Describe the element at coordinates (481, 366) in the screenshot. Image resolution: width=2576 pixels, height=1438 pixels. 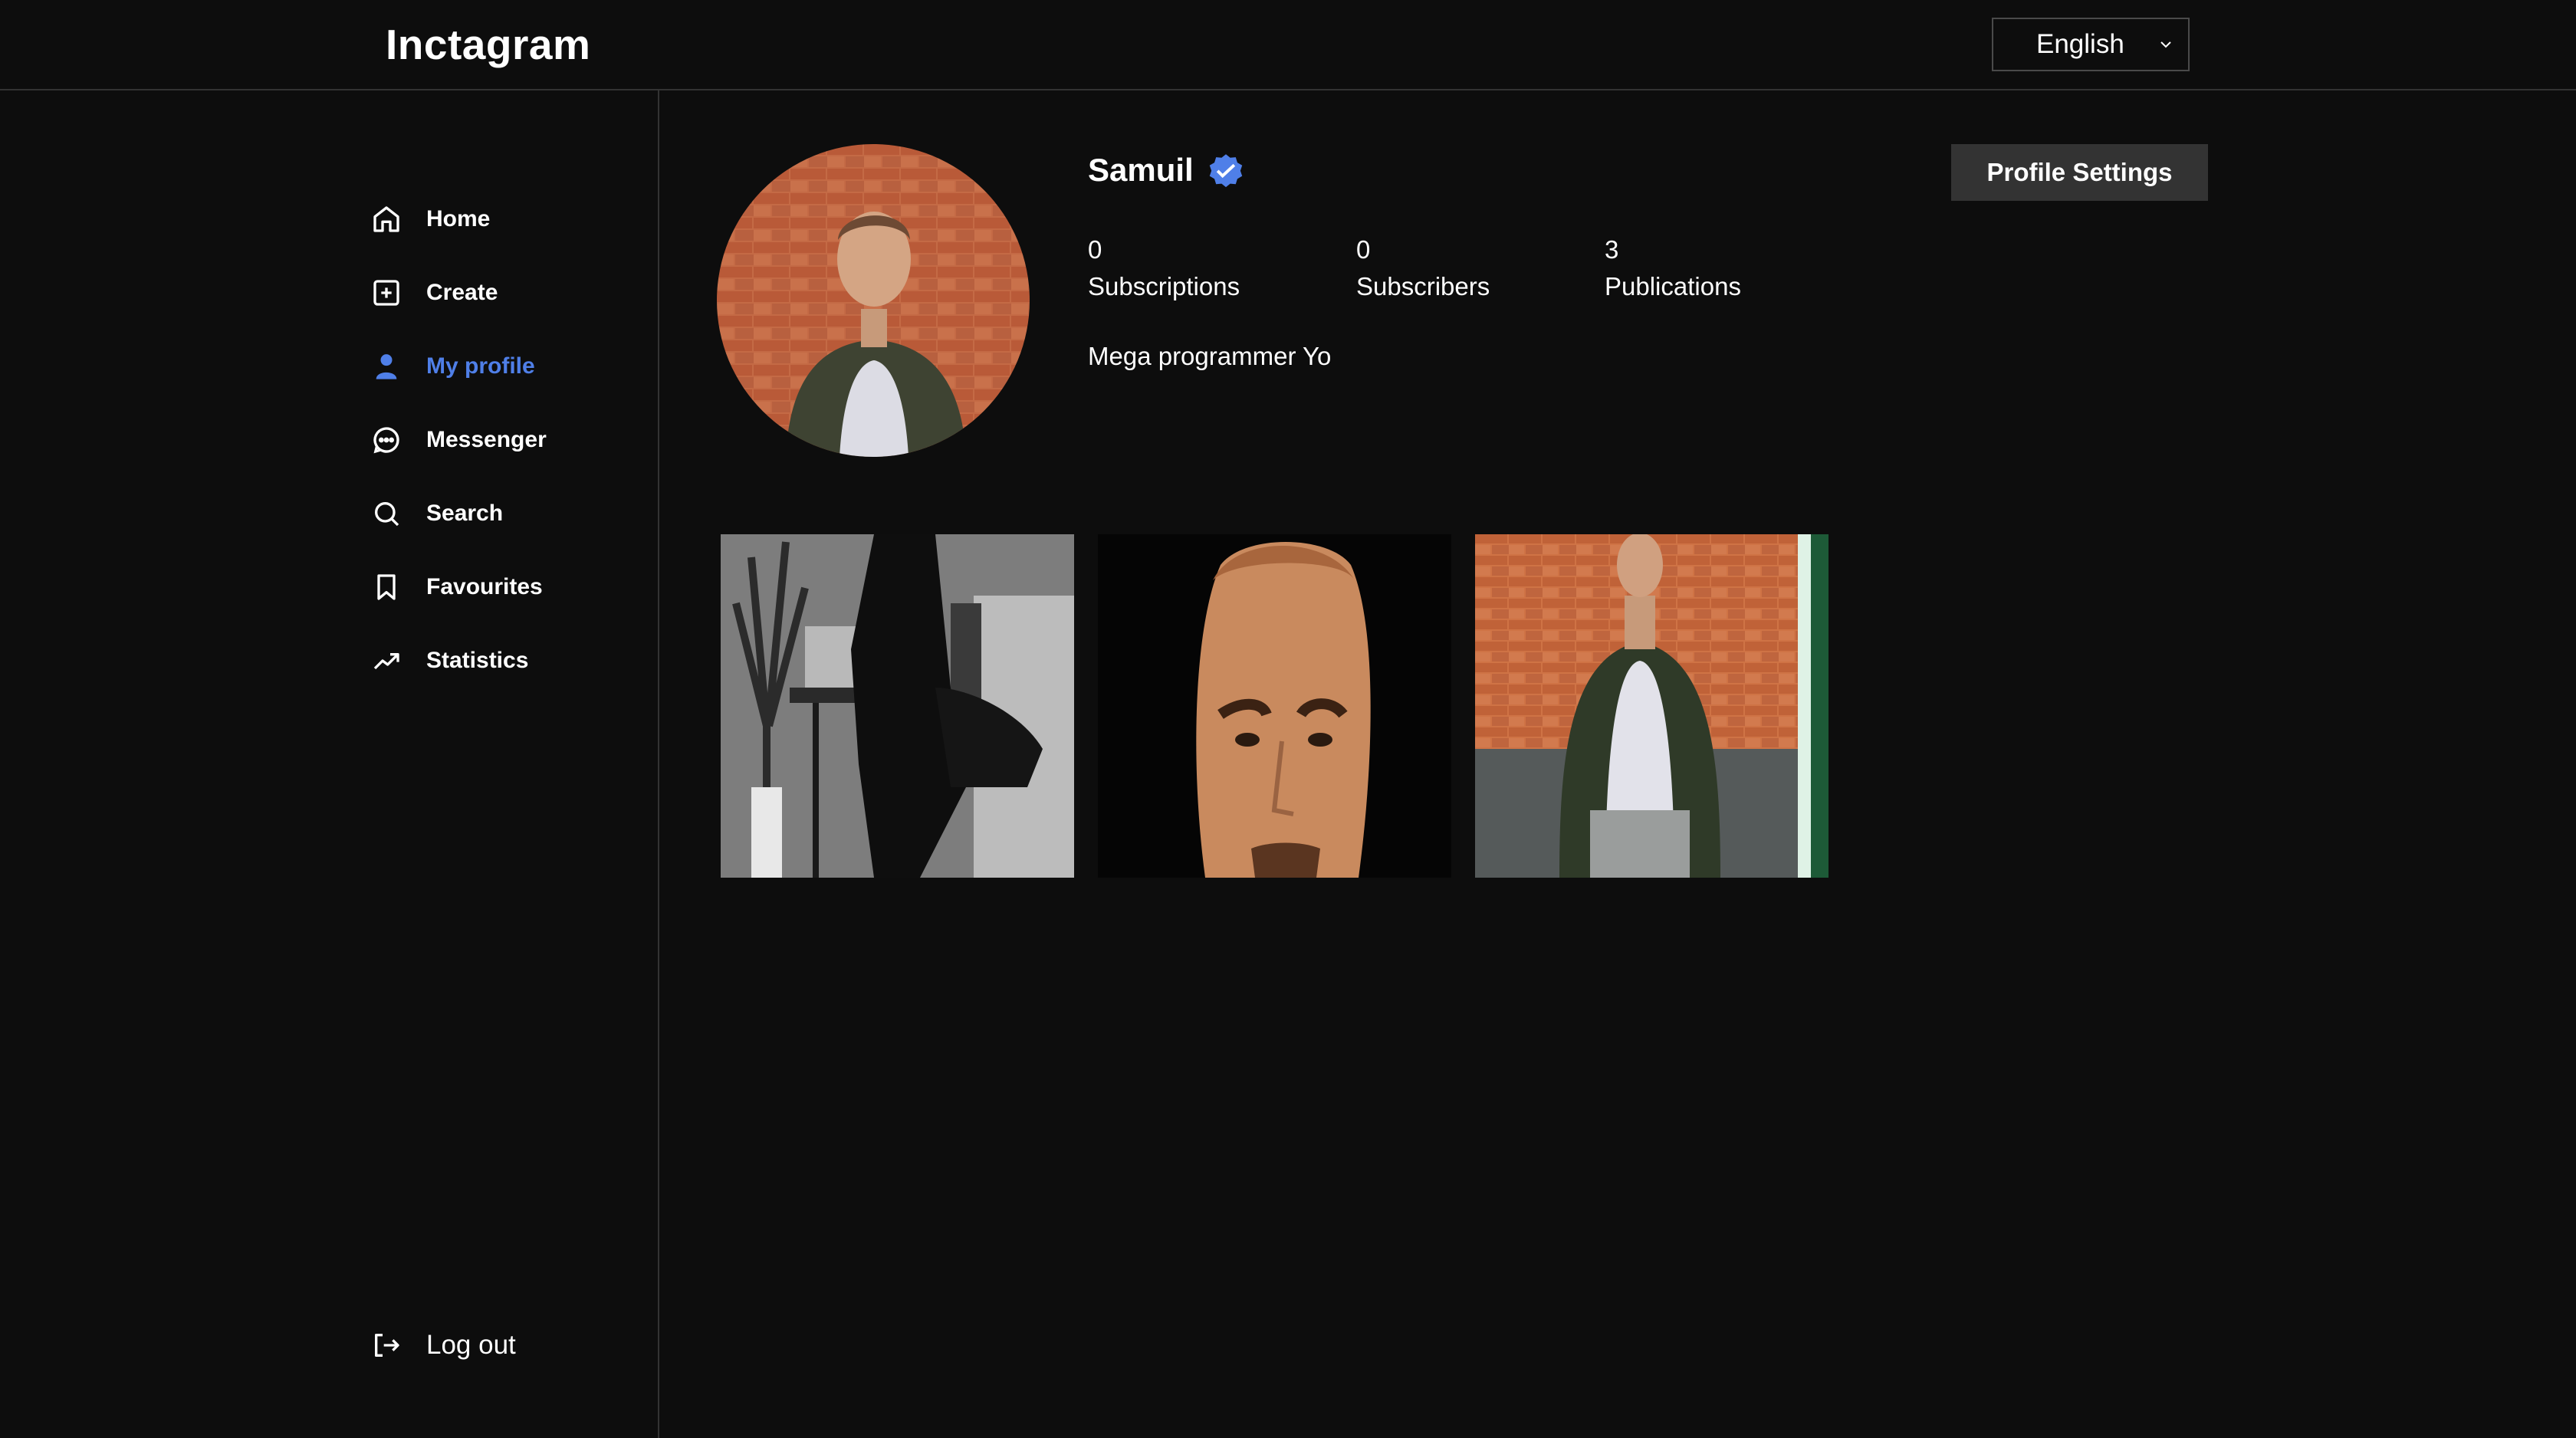
I see `sidebar-item-label: My profile` at that location.